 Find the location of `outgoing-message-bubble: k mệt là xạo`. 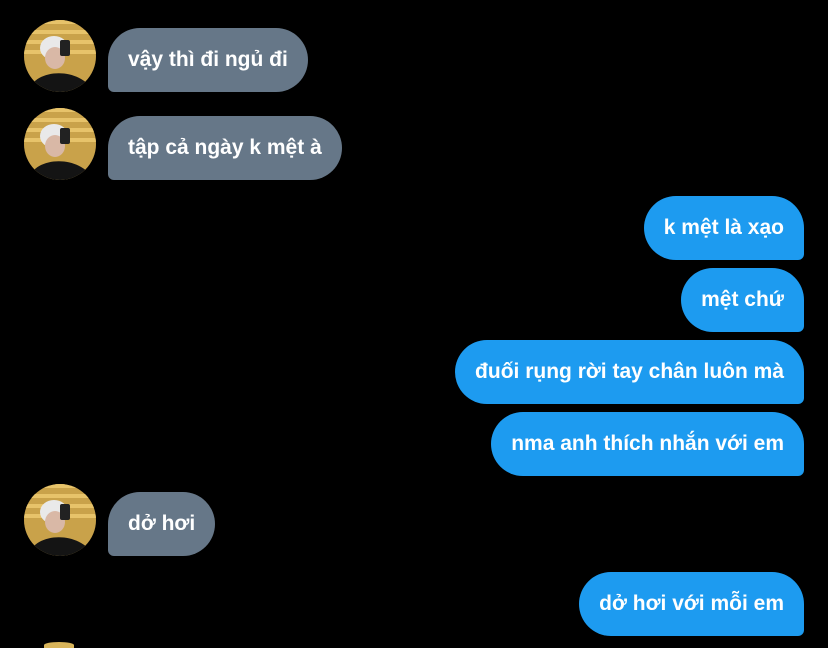

outgoing-message-bubble: k mệt là xạo is located at coordinates (723, 228).